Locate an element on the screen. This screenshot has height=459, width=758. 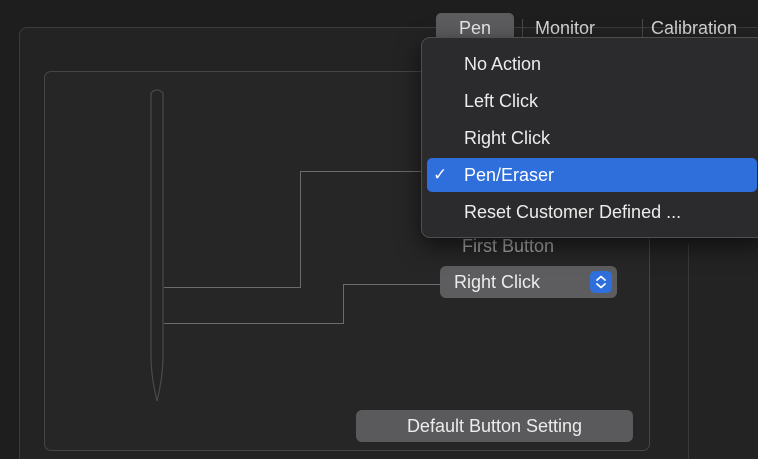
panel-divider is located at coordinates (688, 351).